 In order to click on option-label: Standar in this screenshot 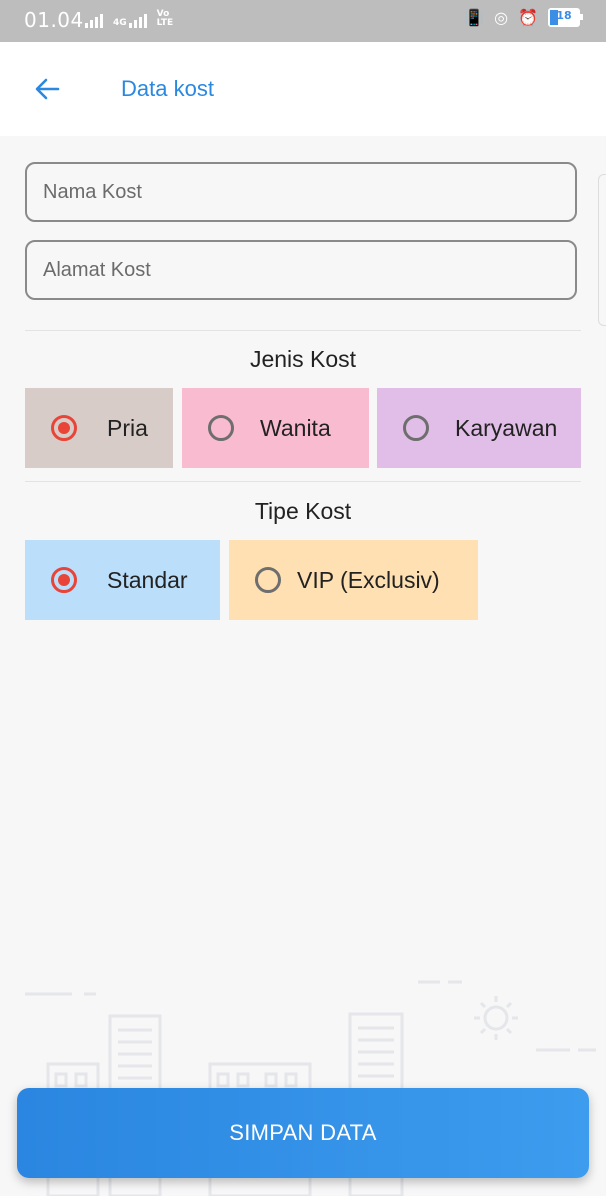, I will do `click(147, 579)`.